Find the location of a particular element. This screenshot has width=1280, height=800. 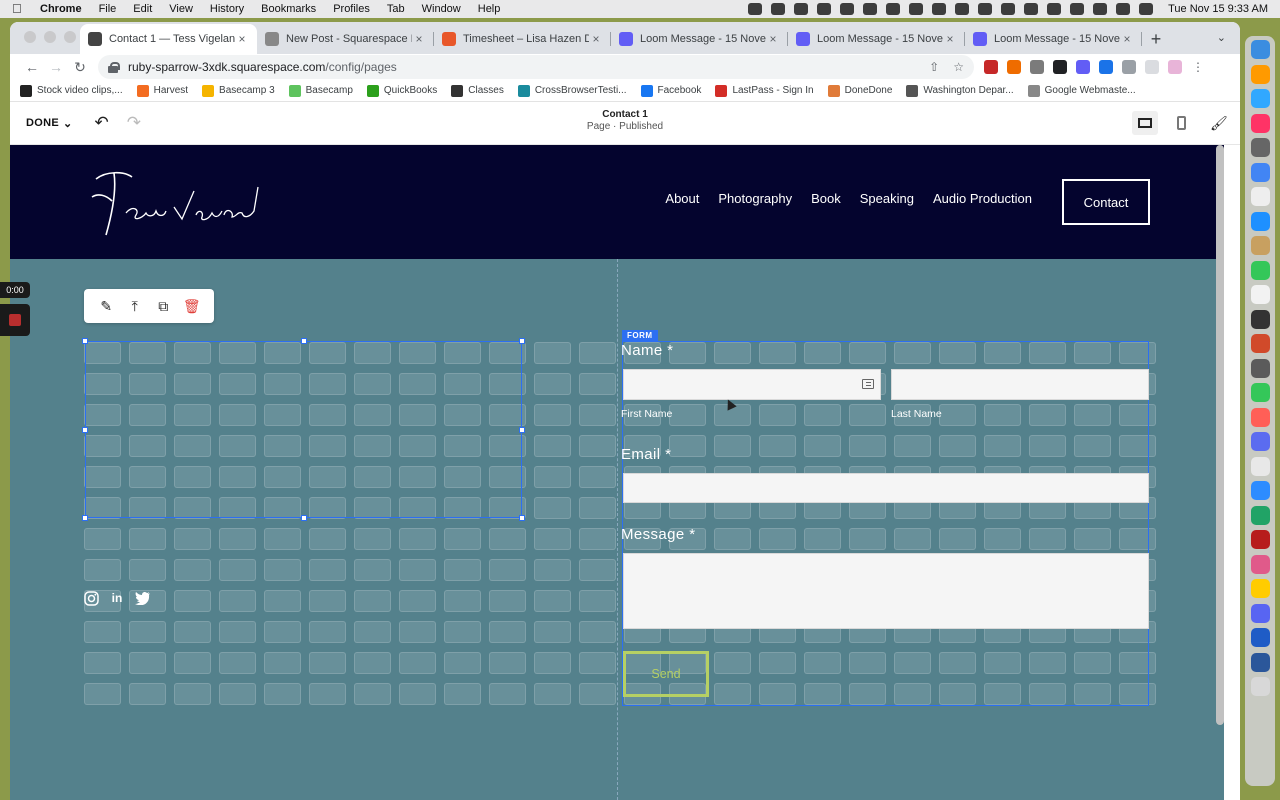

bookmark-item: QuickBooks is located at coordinates (401, 90).